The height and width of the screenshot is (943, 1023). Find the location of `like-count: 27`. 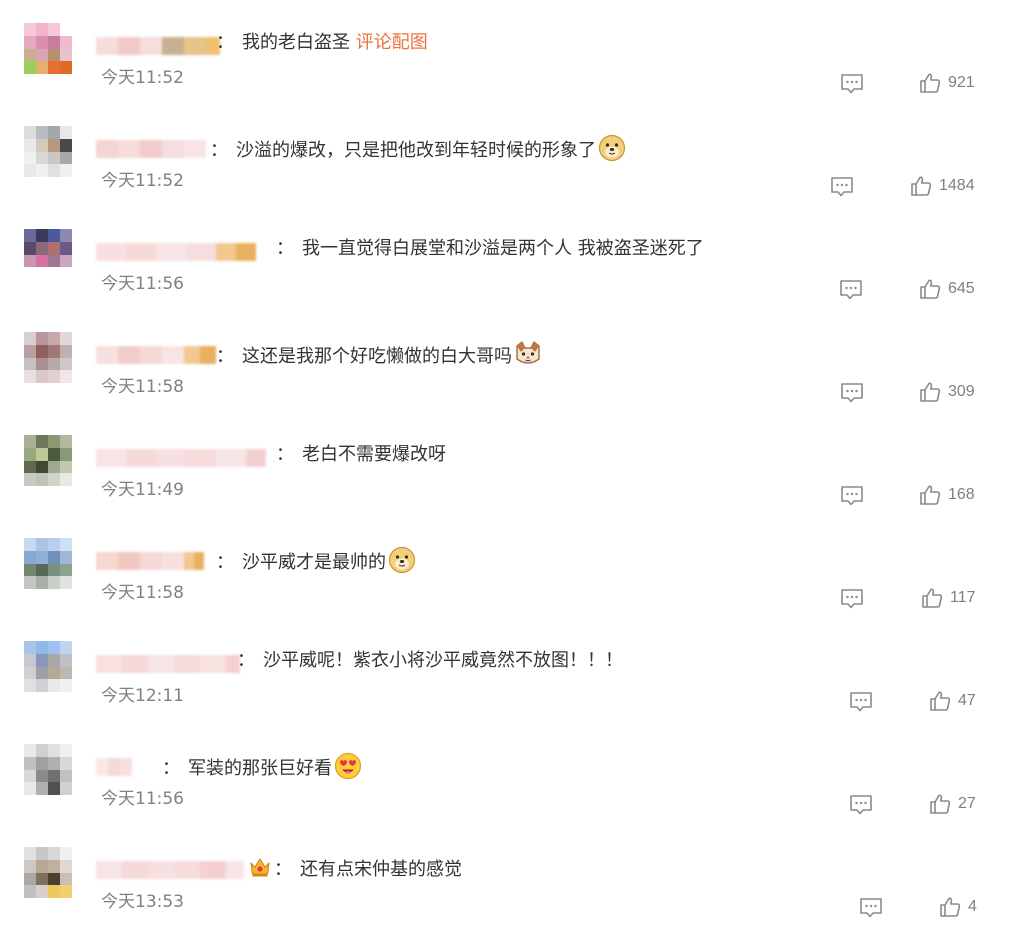

like-count: 27 is located at coordinates (967, 803).